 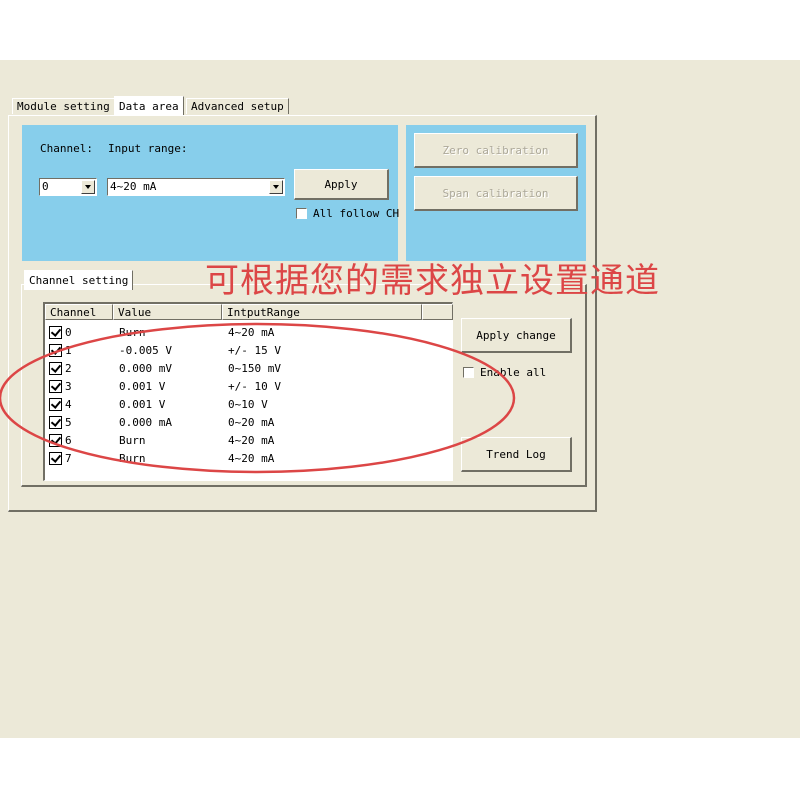 What do you see at coordinates (149, 105) in the screenshot?
I see `tab-data-area: Data area` at bounding box center [149, 105].